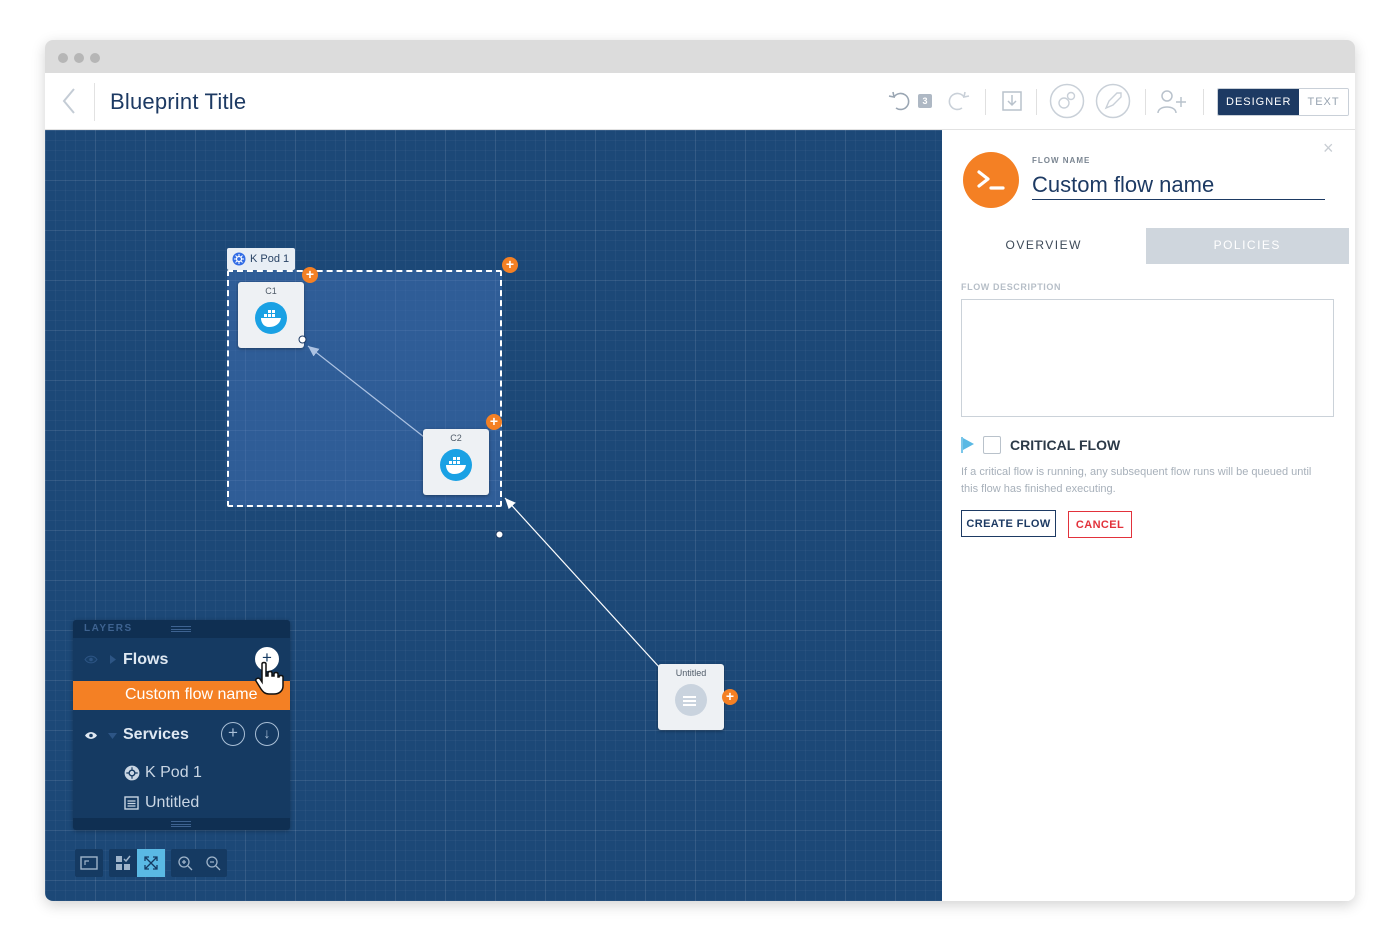 This screenshot has height=942, width=1400. Describe the element at coordinates (1178, 185) in the screenshot. I see `flow-name-input` at that location.